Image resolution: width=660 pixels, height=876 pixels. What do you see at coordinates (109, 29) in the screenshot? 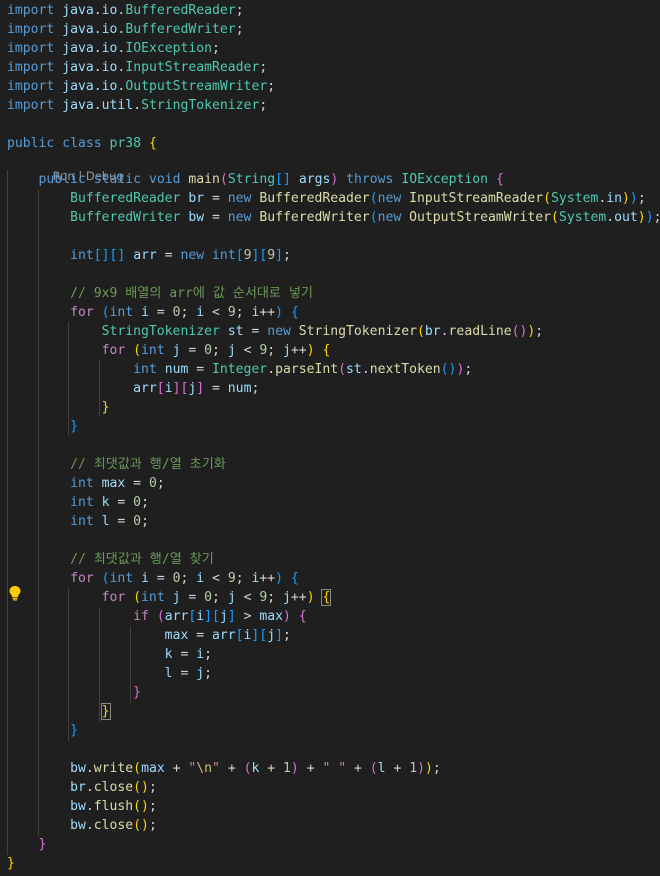
I see `code-token: io` at bounding box center [109, 29].